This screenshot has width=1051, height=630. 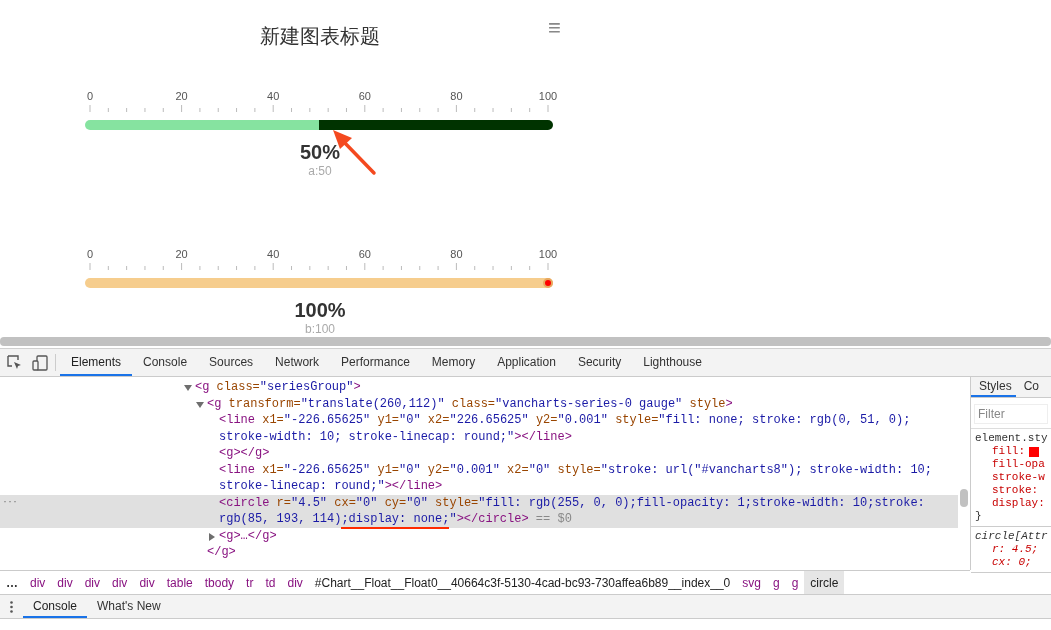 I want to click on gauge-label: b:100, so click(x=320, y=329).